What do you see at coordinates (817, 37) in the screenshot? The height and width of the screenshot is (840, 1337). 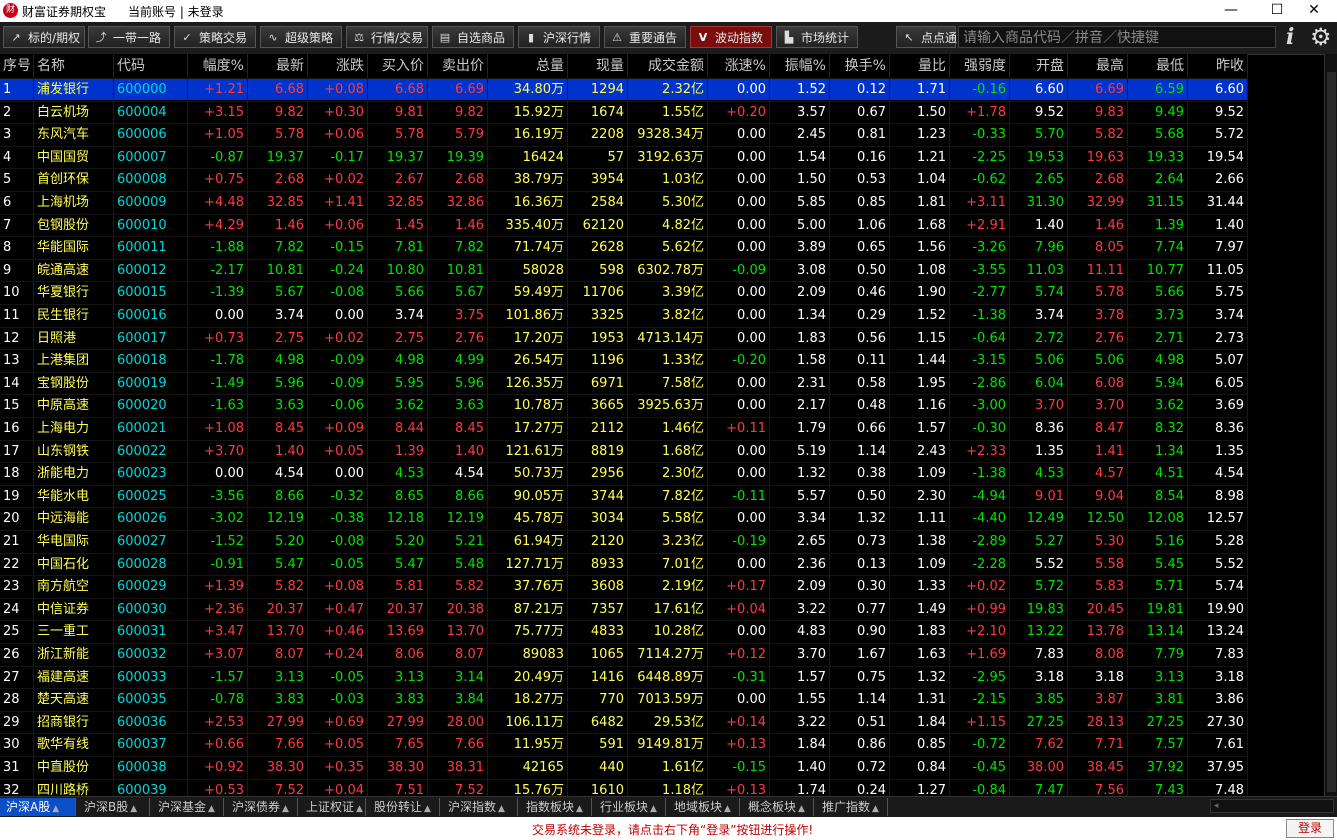 I see `toolbar-button-9: ▙ 市场统计` at bounding box center [817, 37].